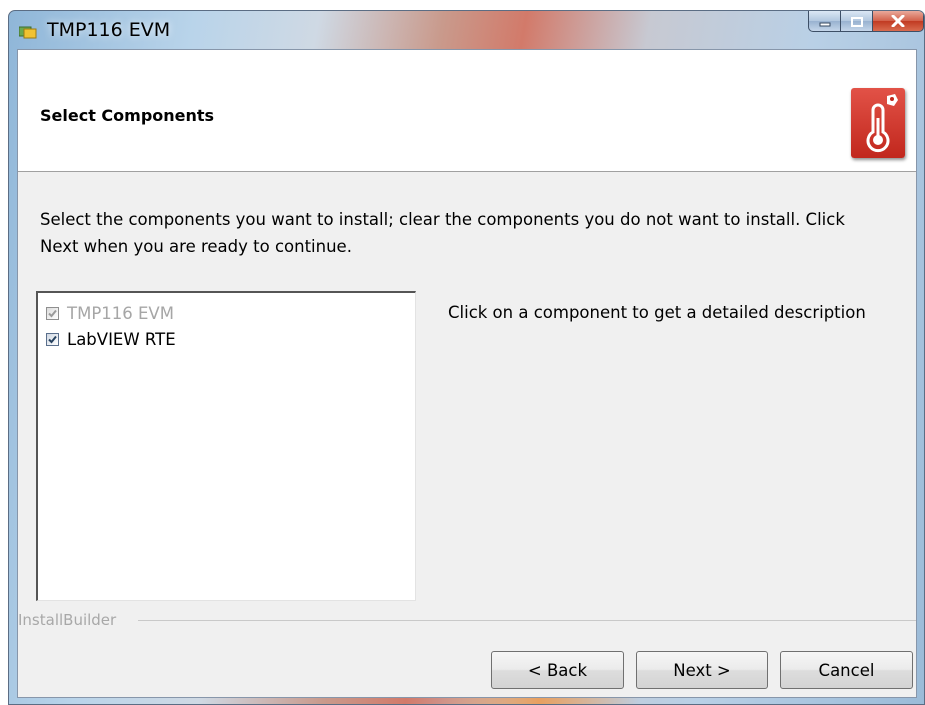 Image resolution: width=925 pixels, height=705 pixels. I want to click on component-label: TMP116 EVM, so click(120, 313).